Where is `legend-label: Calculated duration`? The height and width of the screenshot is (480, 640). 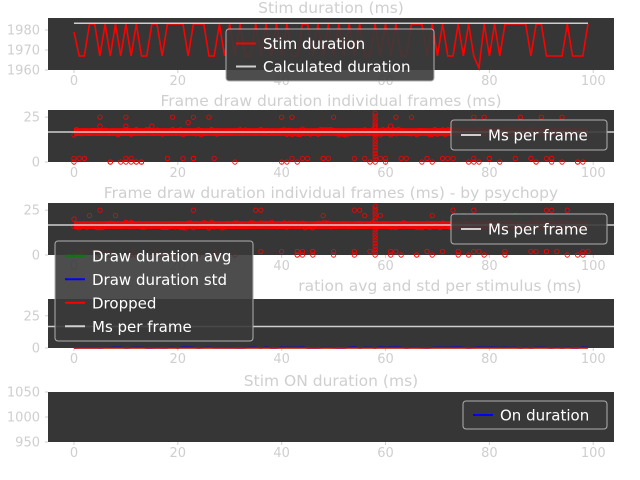 legend-label: Calculated duration is located at coordinates (336, 67).